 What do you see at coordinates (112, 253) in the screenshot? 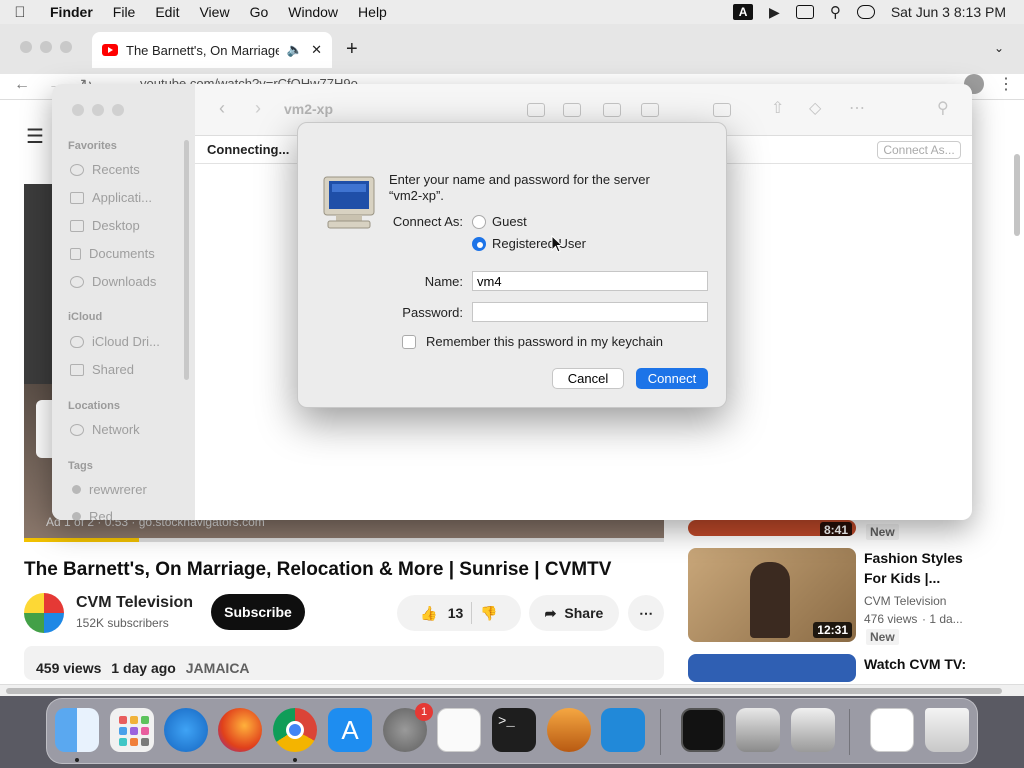
I see `sidebar-item-documents: Documents` at bounding box center [112, 253].